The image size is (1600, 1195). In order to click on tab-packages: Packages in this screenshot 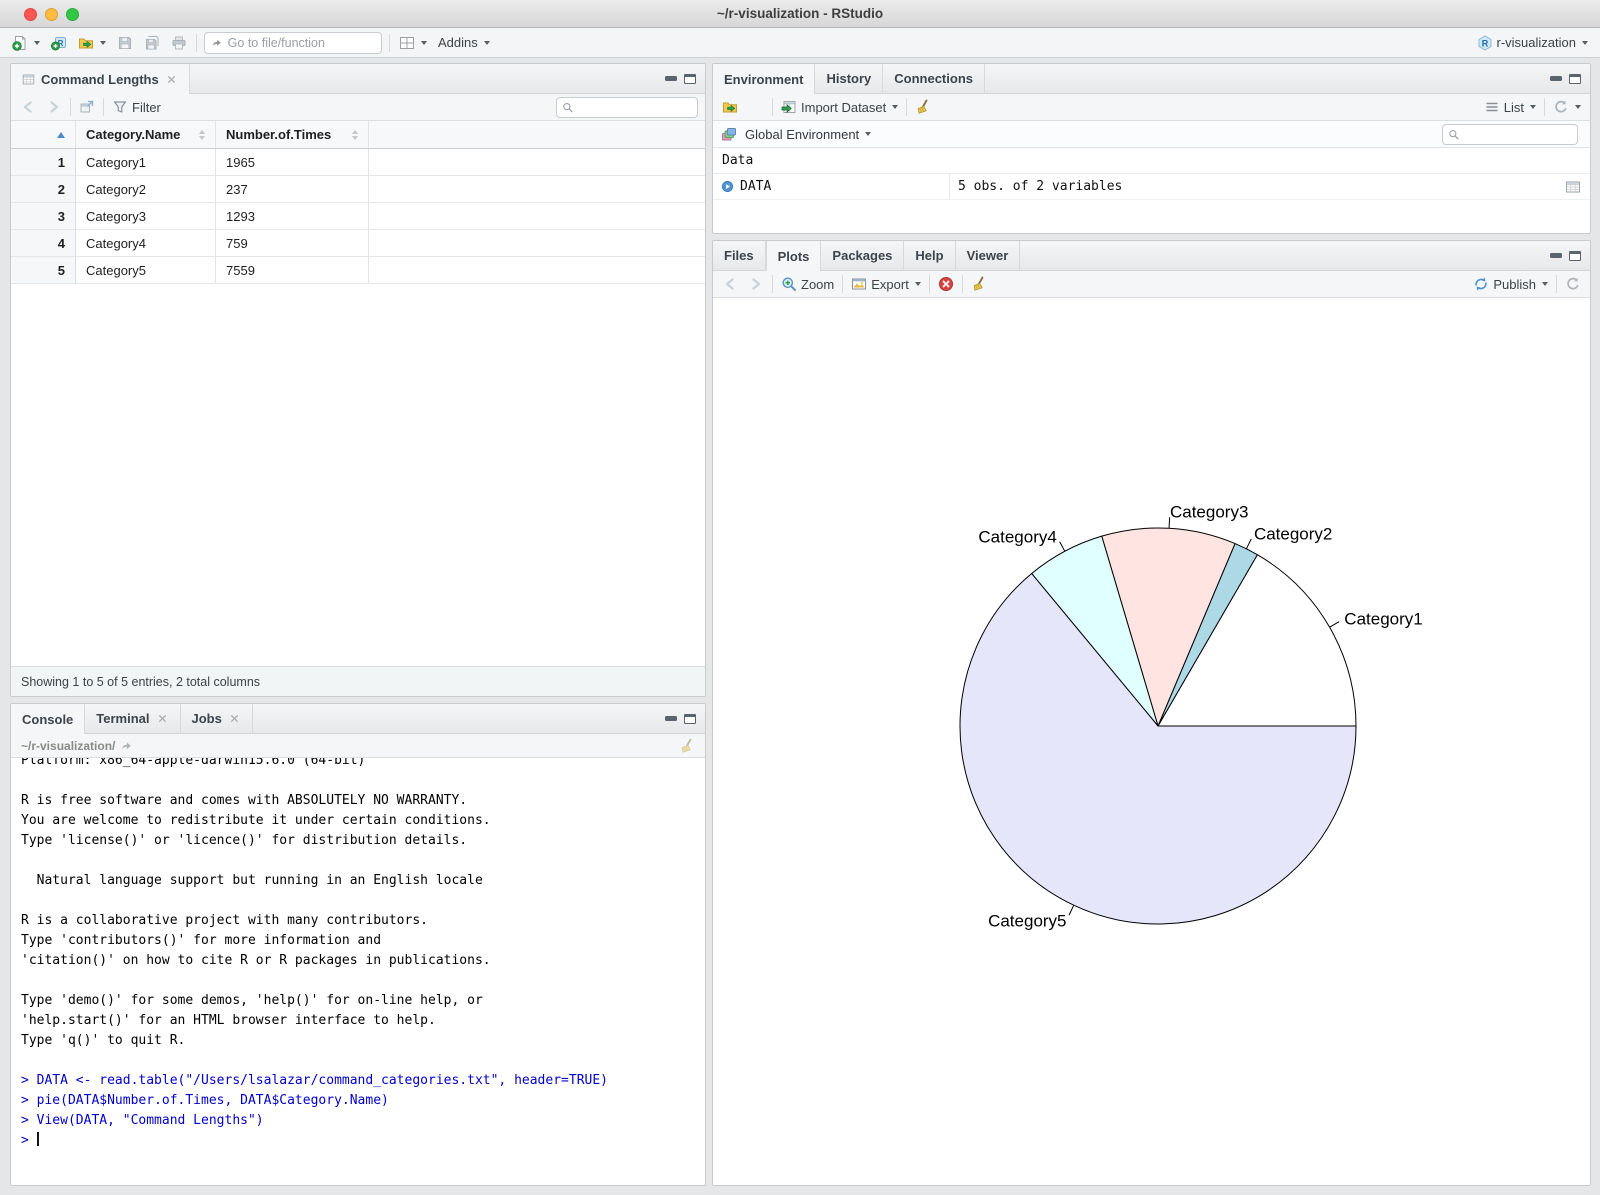, I will do `click(863, 255)`.